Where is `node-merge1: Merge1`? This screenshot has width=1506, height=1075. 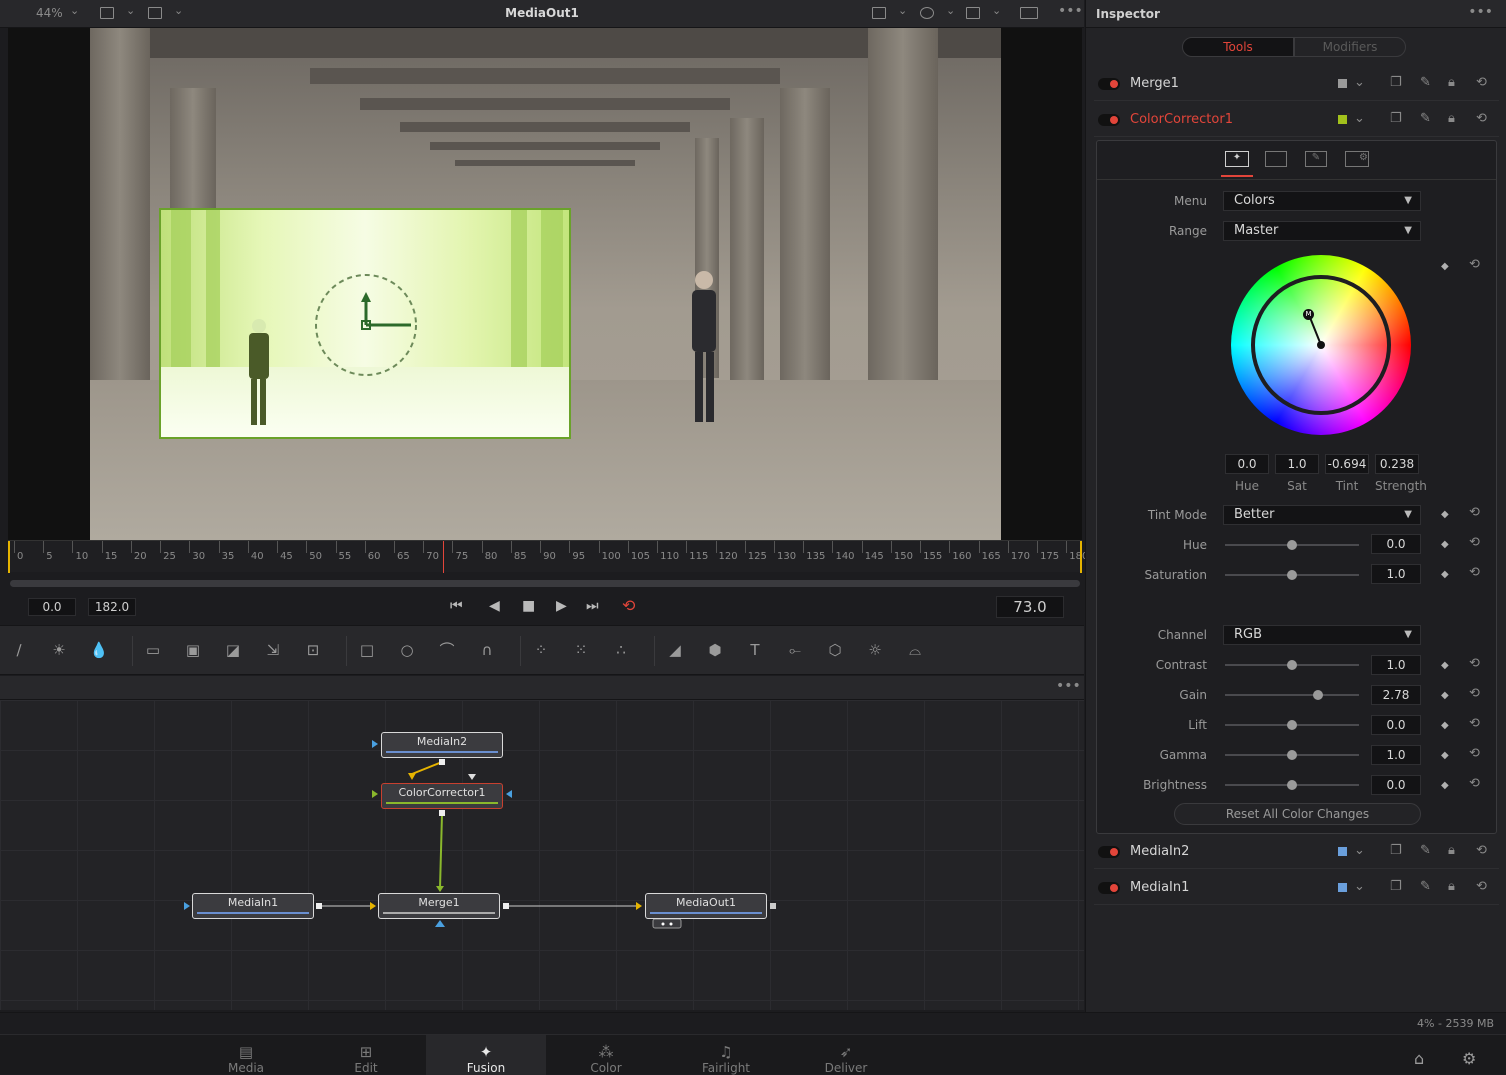
node-merge1: Merge1 is located at coordinates (439, 906).